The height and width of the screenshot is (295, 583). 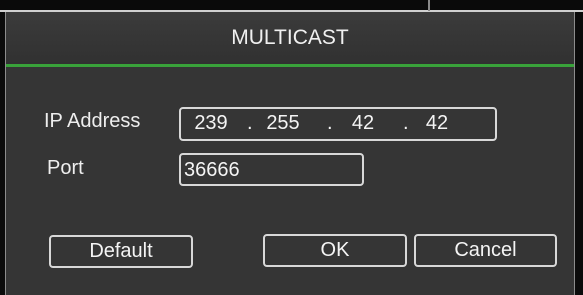 What do you see at coordinates (437, 123) in the screenshot?
I see `ip-octet-4: 42` at bounding box center [437, 123].